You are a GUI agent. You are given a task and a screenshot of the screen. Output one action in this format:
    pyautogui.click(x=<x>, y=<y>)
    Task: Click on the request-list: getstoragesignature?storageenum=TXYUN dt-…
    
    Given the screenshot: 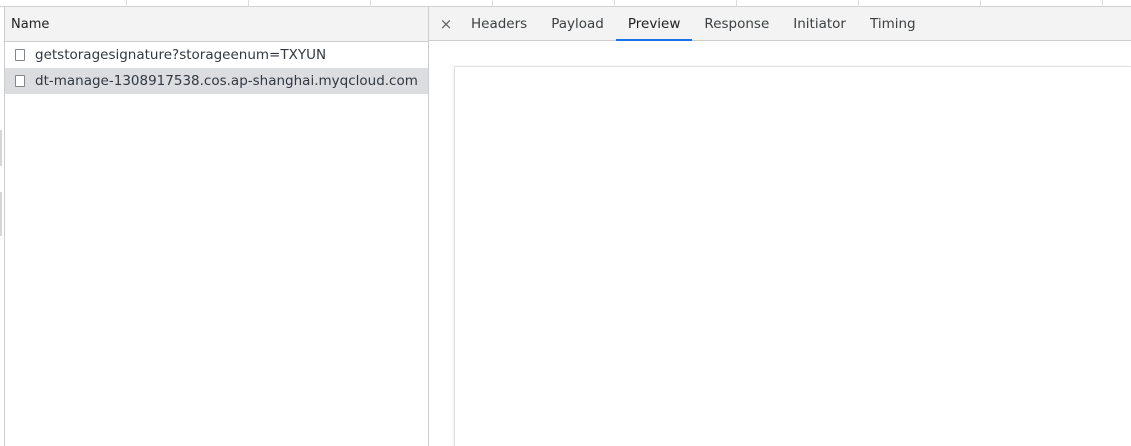 What is the action you would take?
    pyautogui.click(x=216, y=68)
    